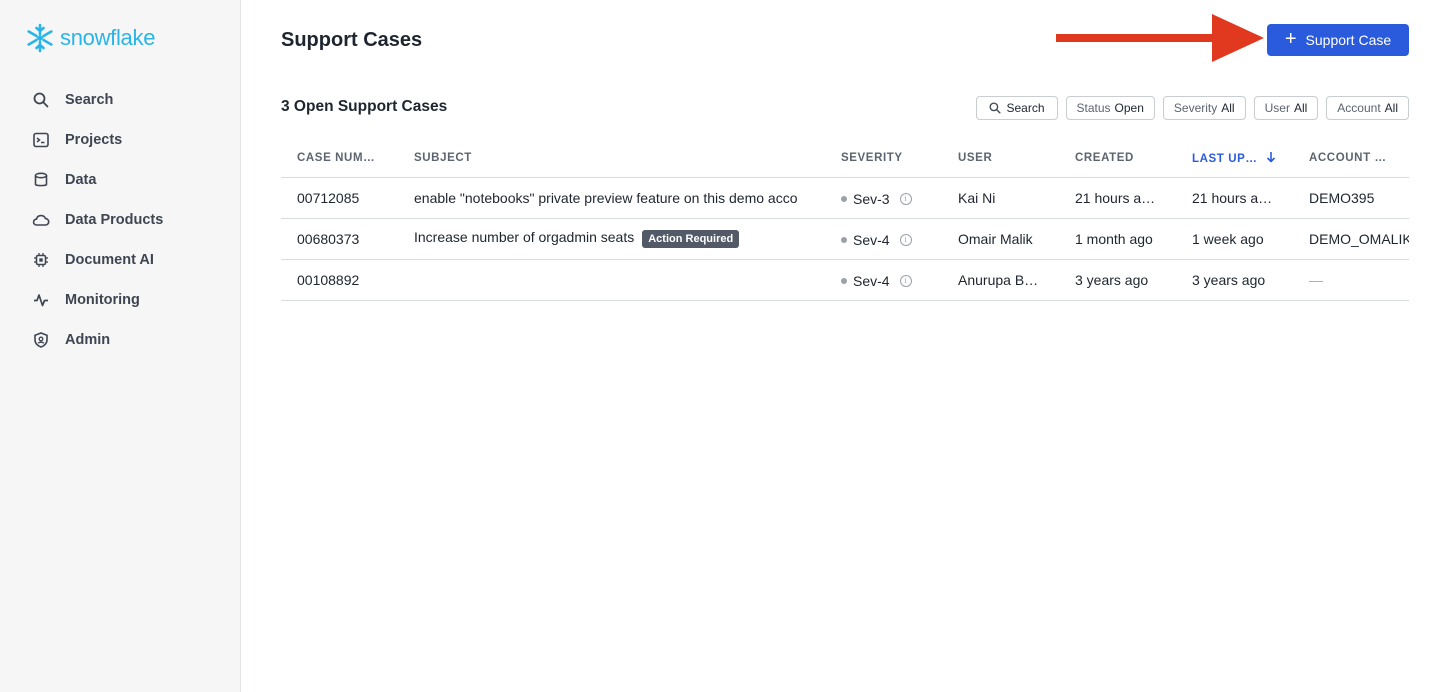 The width and height of the screenshot is (1452, 692). Describe the element at coordinates (1117, 280) in the screenshot. I see `created-cell: 3 years ago` at that location.